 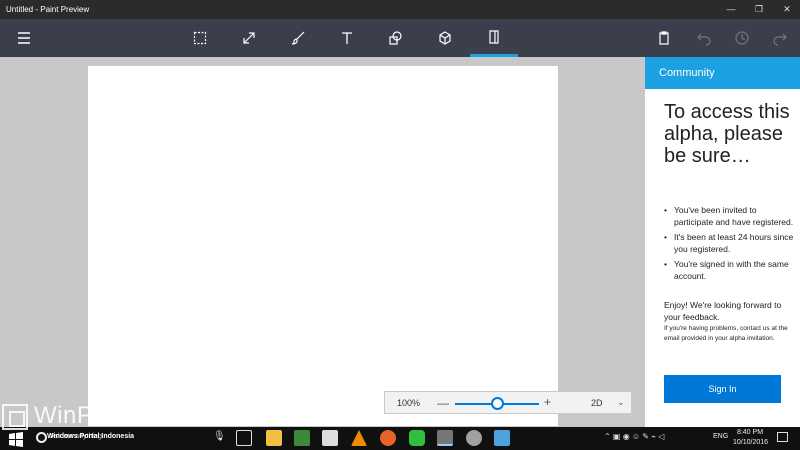 I want to click on cube-icon, so click(x=445, y=38).